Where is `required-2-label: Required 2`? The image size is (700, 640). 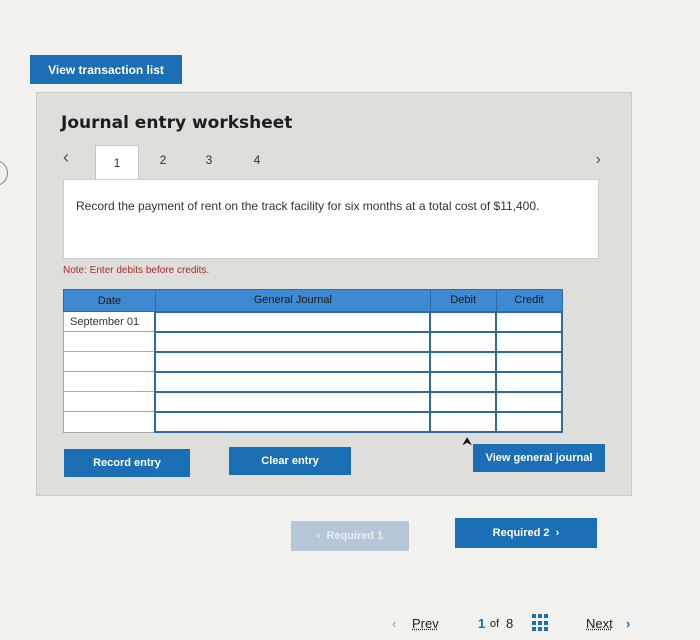
required-2-label: Required 2 is located at coordinates (521, 533).